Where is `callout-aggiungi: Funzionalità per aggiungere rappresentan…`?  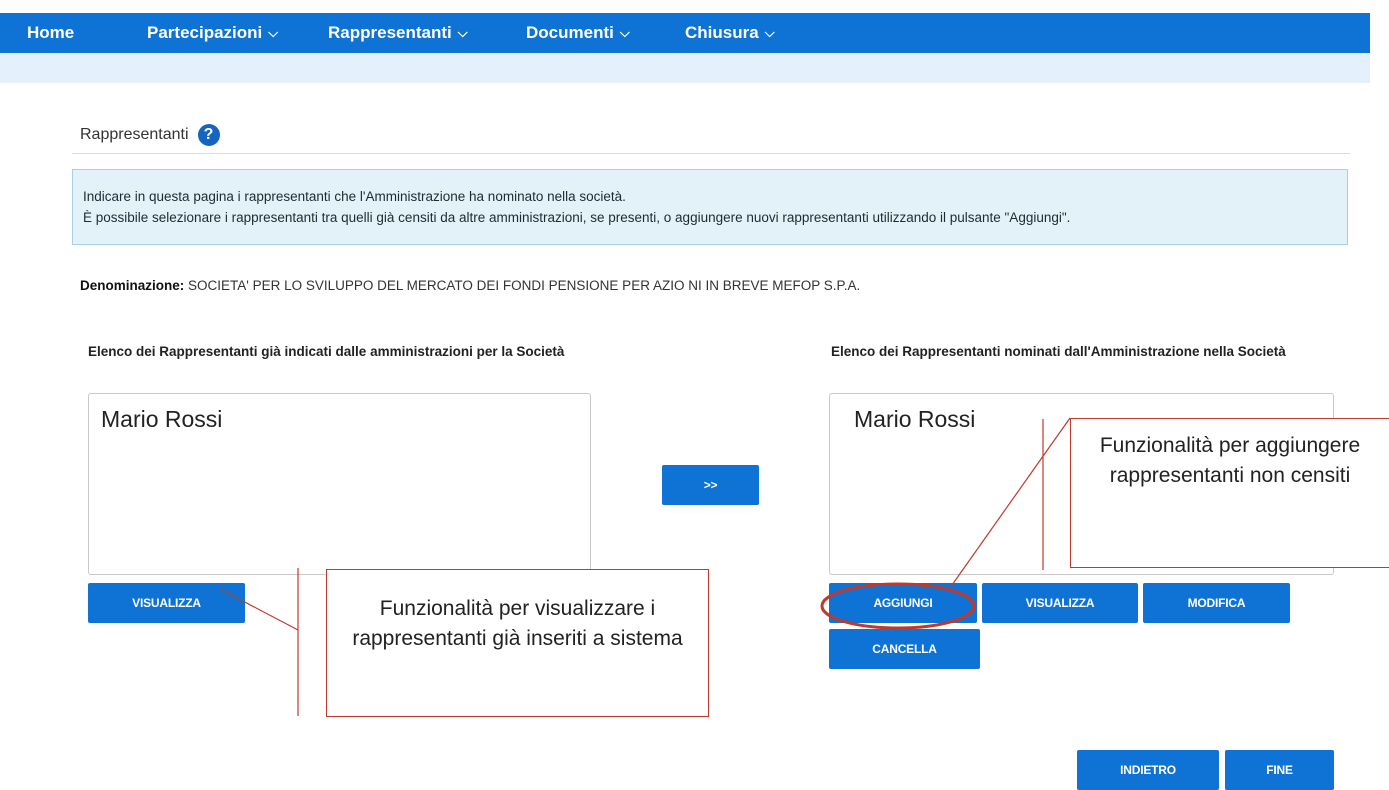
callout-aggiungi: Funzionalità per aggiungere rappresentan… is located at coordinates (1229, 493).